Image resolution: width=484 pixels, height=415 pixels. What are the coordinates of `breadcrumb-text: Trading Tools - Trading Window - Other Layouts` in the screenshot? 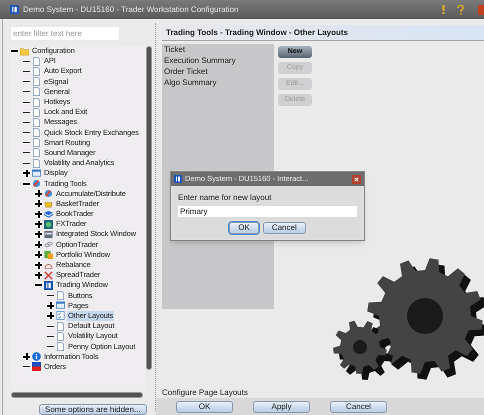 It's located at (257, 32).